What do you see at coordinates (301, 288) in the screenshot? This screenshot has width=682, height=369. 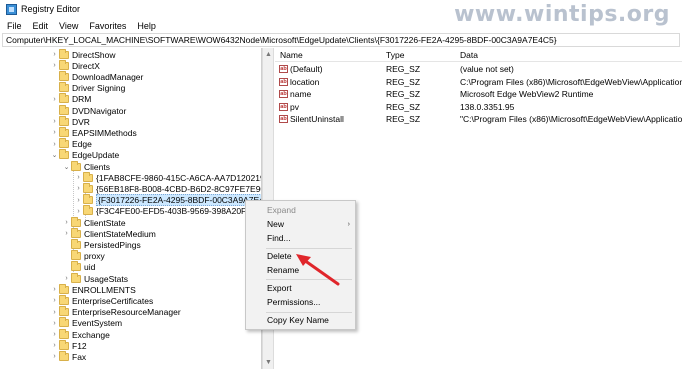 I see `menu-item-export: Export` at bounding box center [301, 288].